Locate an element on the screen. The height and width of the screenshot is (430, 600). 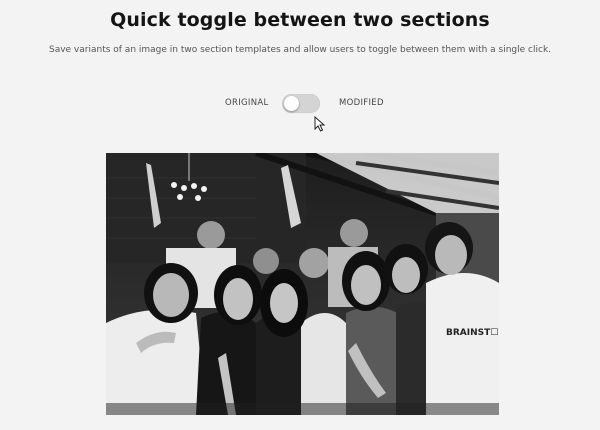
mouse-cursor-icon is located at coordinates (320, 124).